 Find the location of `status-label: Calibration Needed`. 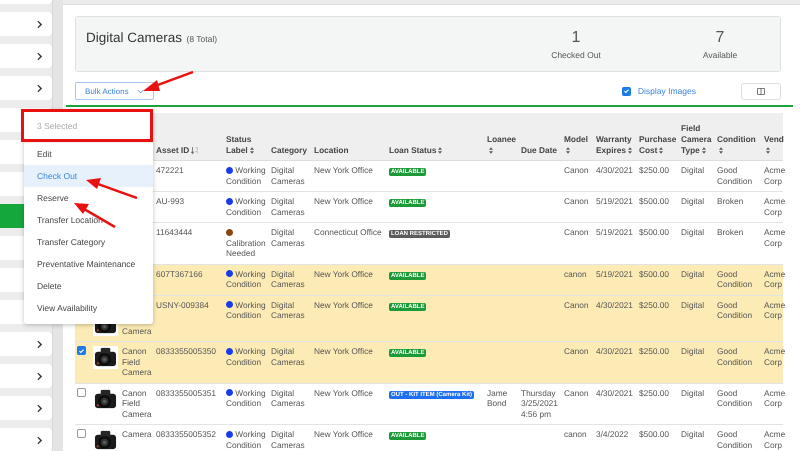

status-label: Calibration Needed is located at coordinates (246, 242).